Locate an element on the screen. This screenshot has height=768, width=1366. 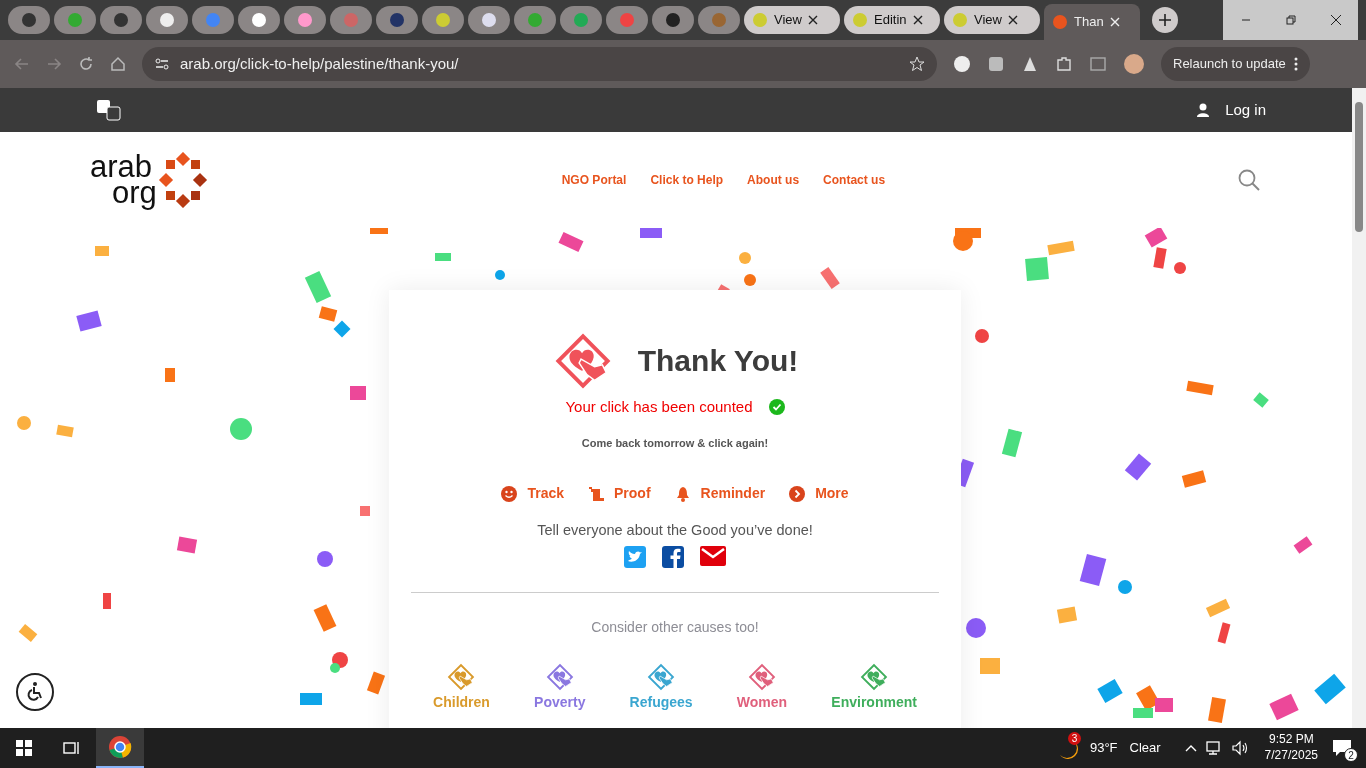
scrollbar is located at coordinates (1359, 408).